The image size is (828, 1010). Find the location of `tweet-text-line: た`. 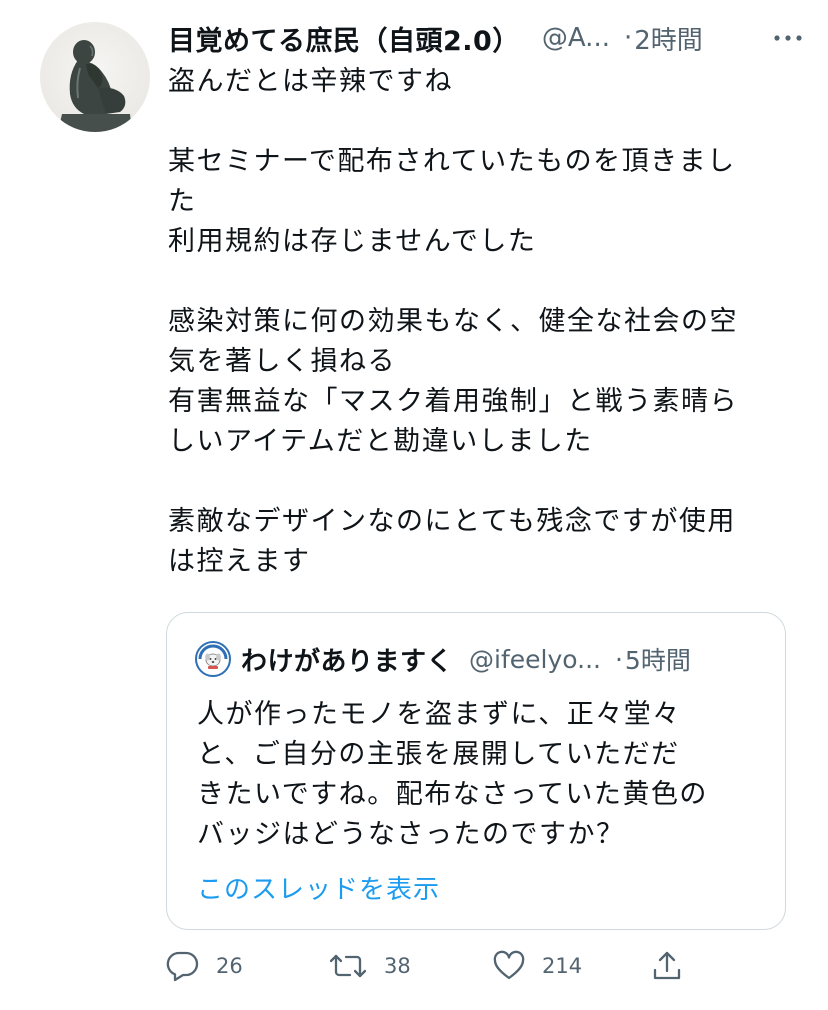

tweet-text-line: た is located at coordinates (182, 201).